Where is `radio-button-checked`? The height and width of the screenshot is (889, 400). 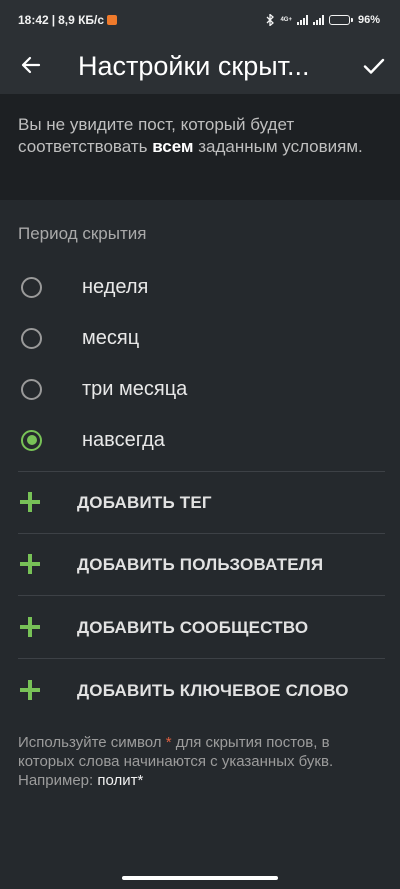
radio-button-checked is located at coordinates (31, 440).